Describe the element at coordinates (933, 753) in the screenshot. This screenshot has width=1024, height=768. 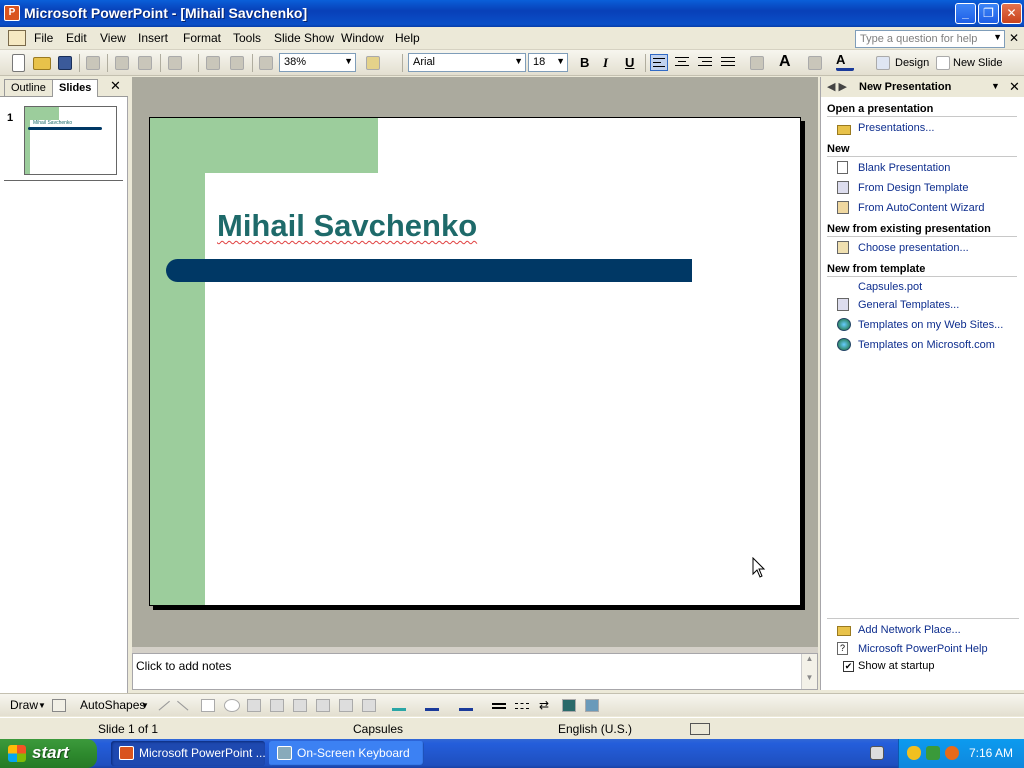
I see `network-icon` at that location.